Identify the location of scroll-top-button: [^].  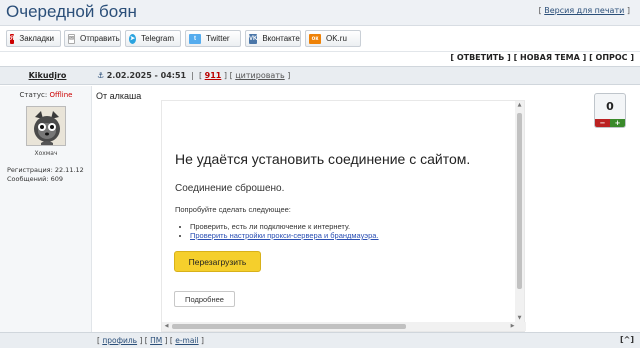
(627, 339).